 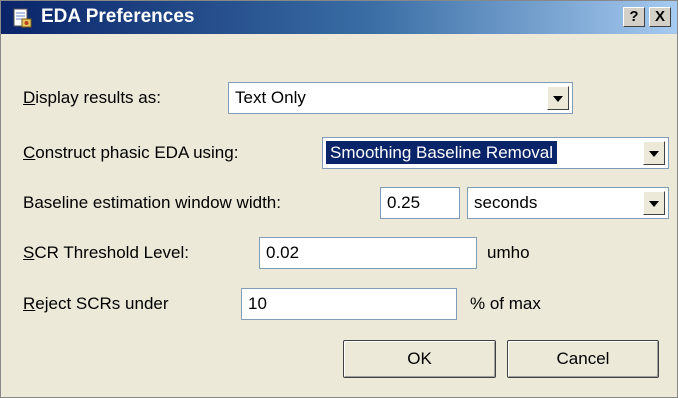 I want to click on display-results-label: Display results as:, so click(x=92, y=98).